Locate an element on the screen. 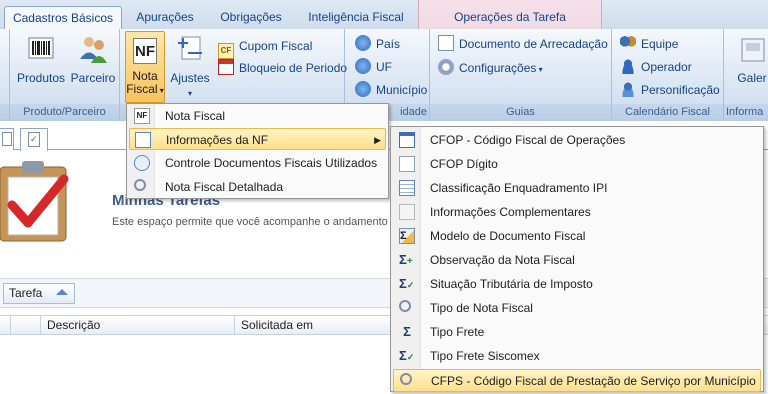 The width and height of the screenshot is (768, 394). menu-item-label: Nota Fiscal is located at coordinates (195, 116).